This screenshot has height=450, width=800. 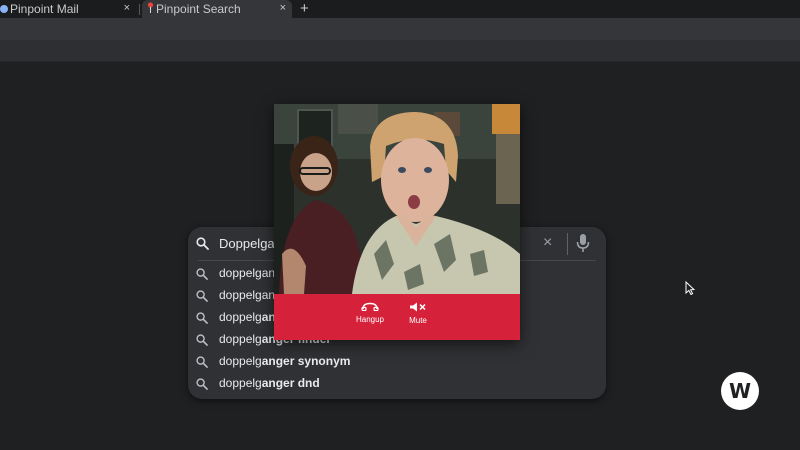 What do you see at coordinates (400, 29) in the screenshot?
I see `address-toolbar` at bounding box center [400, 29].